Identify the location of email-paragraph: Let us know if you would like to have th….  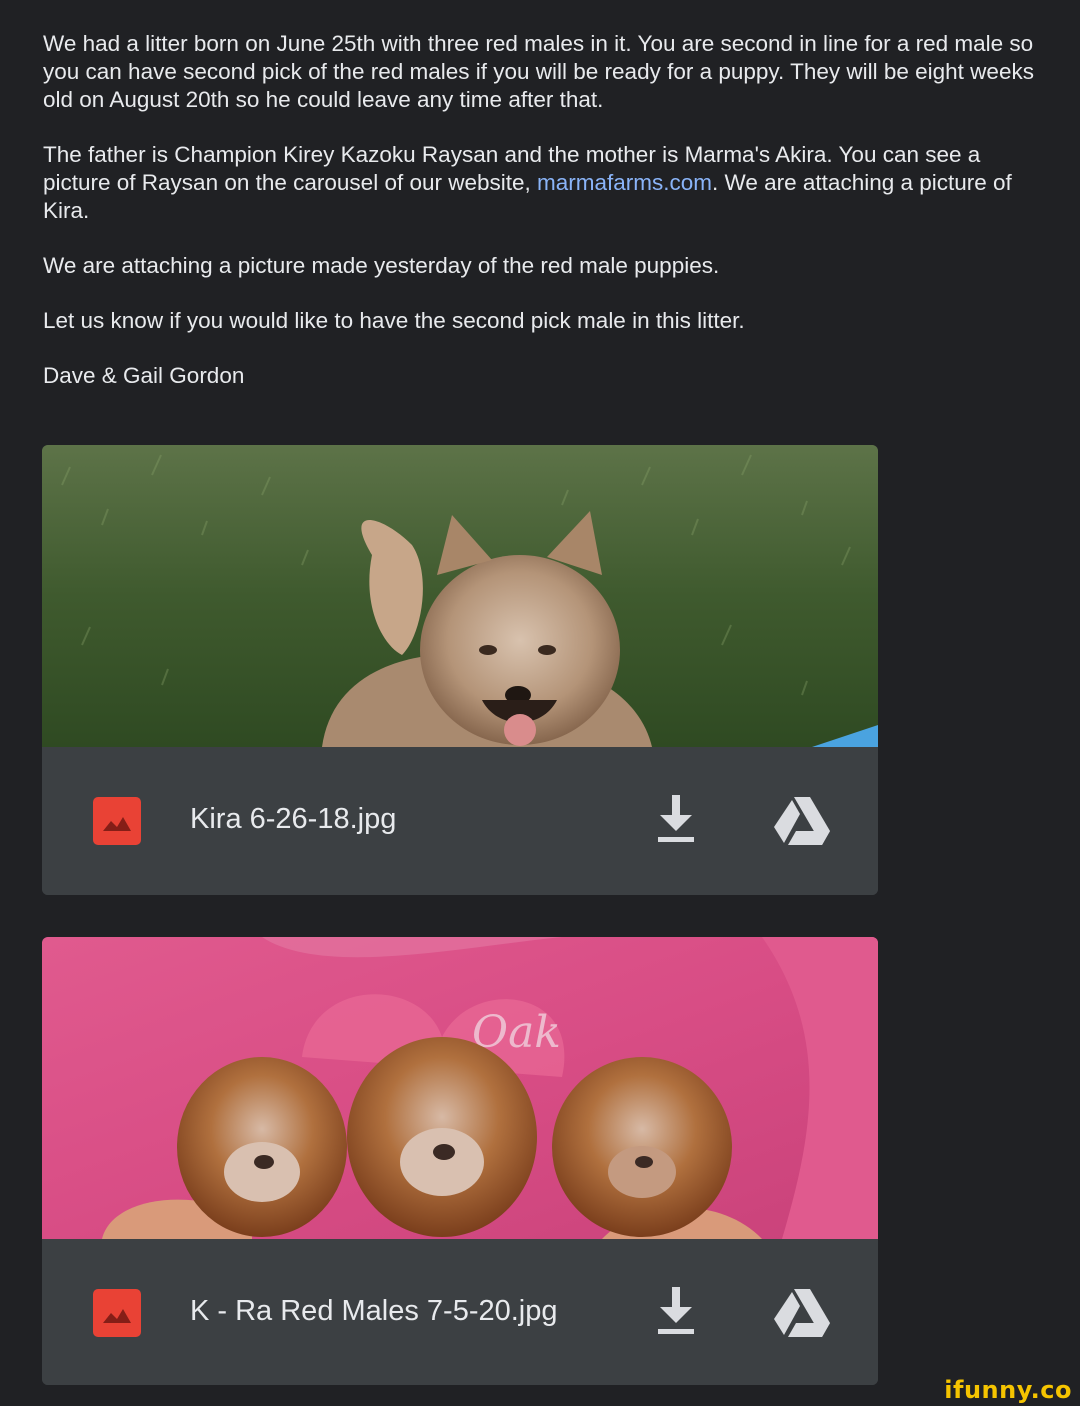
(394, 320).